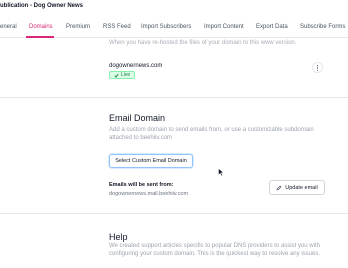 The height and width of the screenshot is (268, 348). I want to click on publication-title: ublication - Dog Owner News, so click(42, 6).